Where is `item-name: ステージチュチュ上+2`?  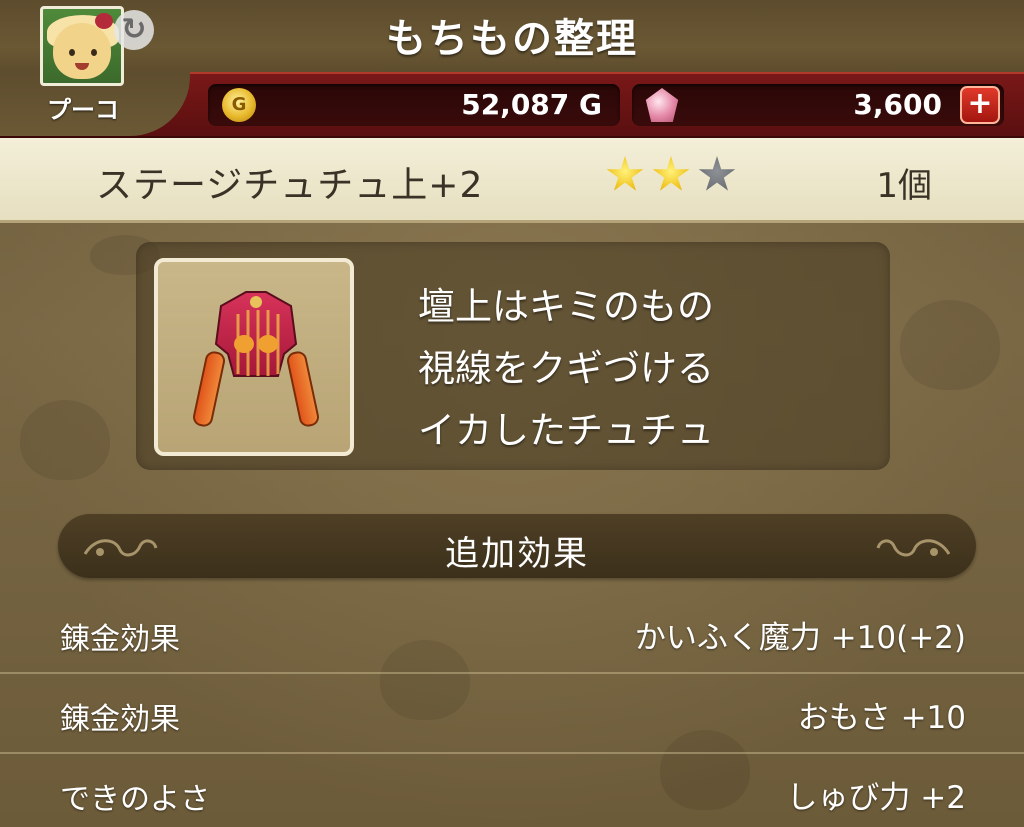
item-name: ステージチュチュ上+2 is located at coordinates (290, 185).